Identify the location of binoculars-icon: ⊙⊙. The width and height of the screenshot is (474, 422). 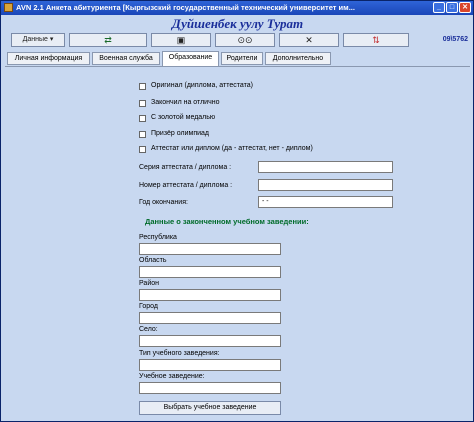
(245, 40).